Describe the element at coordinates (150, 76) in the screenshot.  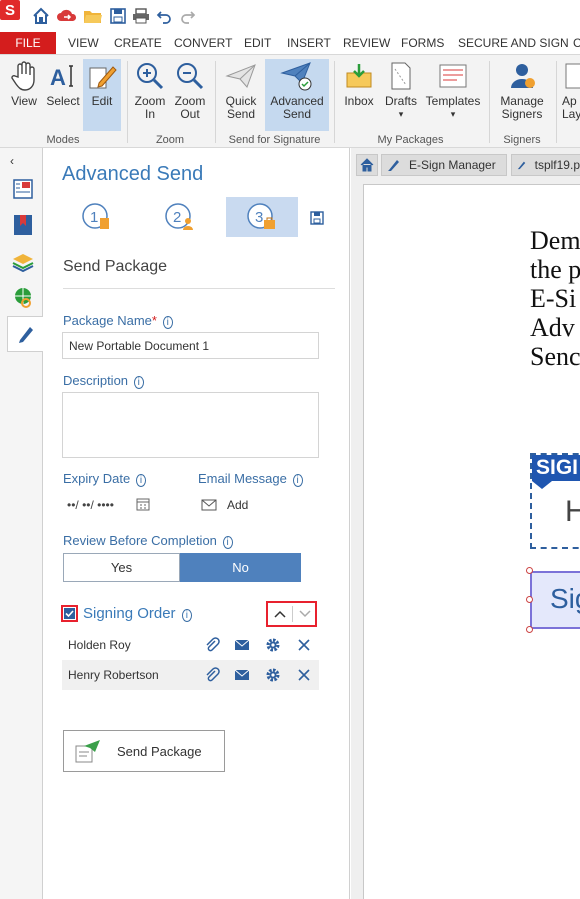
I see `zoom-in-icon` at that location.